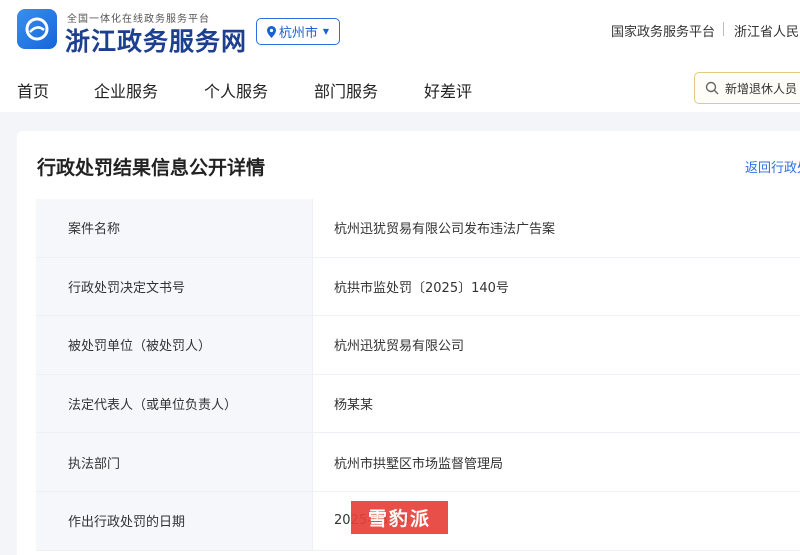 This screenshot has height=555, width=800. Describe the element at coordinates (174, 345) in the screenshot. I see `row-label: 被处罚单位（被处罚人）` at that location.